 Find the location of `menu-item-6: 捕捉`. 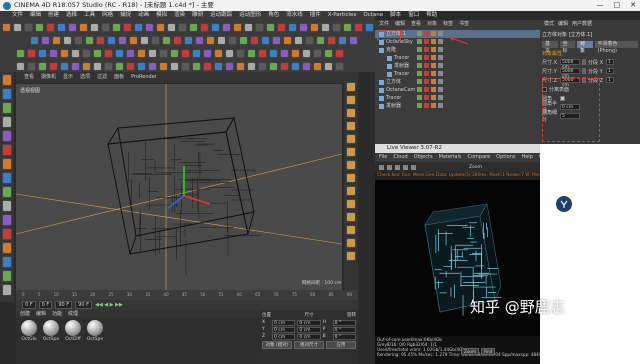

menu-item-6: 捕捉 is located at coordinates (125, 15).